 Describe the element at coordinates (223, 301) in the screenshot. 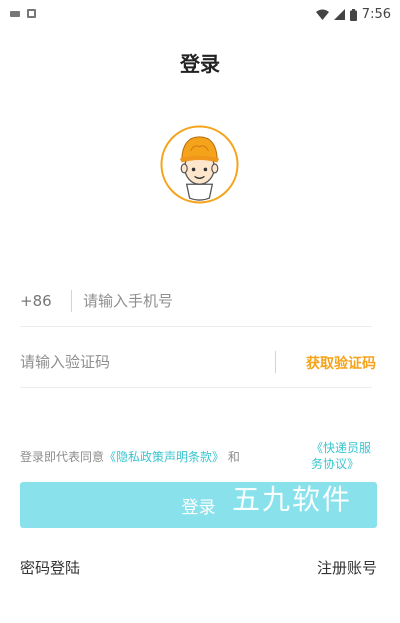

I see `phone-input` at that location.